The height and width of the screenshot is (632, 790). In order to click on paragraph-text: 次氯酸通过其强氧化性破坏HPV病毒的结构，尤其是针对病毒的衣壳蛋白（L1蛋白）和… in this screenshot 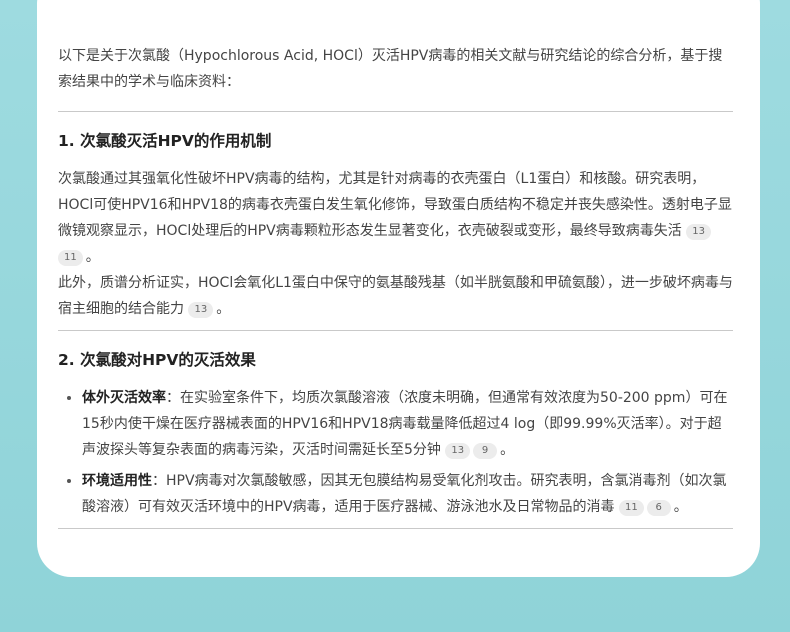, I will do `click(395, 205)`.